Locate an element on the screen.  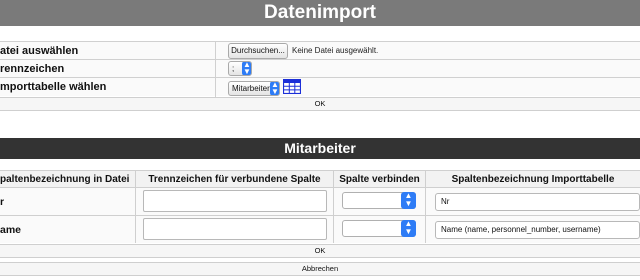
import-table-select: Mitarbeiter ▲ ▼ is located at coordinates (254, 88).